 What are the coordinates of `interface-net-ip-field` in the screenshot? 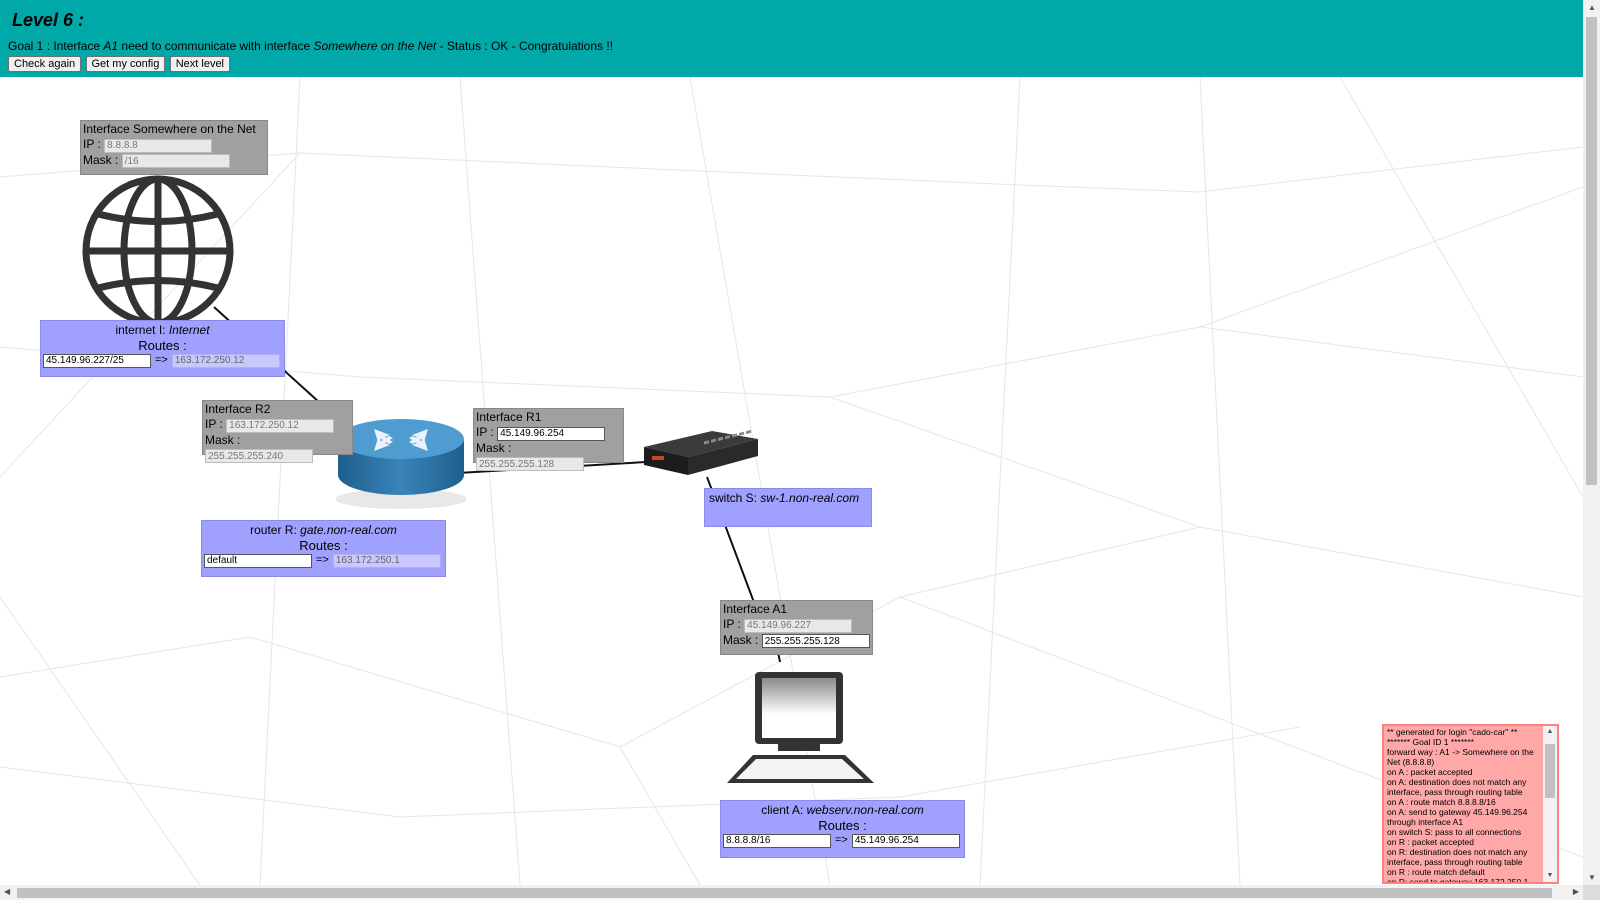 It's located at (158, 145).